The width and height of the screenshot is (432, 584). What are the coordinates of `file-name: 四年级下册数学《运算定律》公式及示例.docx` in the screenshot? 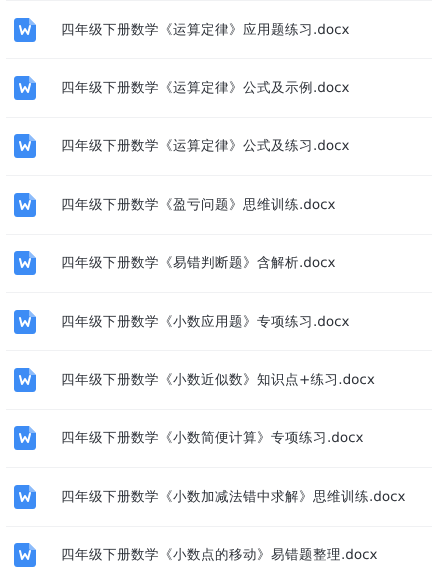 It's located at (205, 88).